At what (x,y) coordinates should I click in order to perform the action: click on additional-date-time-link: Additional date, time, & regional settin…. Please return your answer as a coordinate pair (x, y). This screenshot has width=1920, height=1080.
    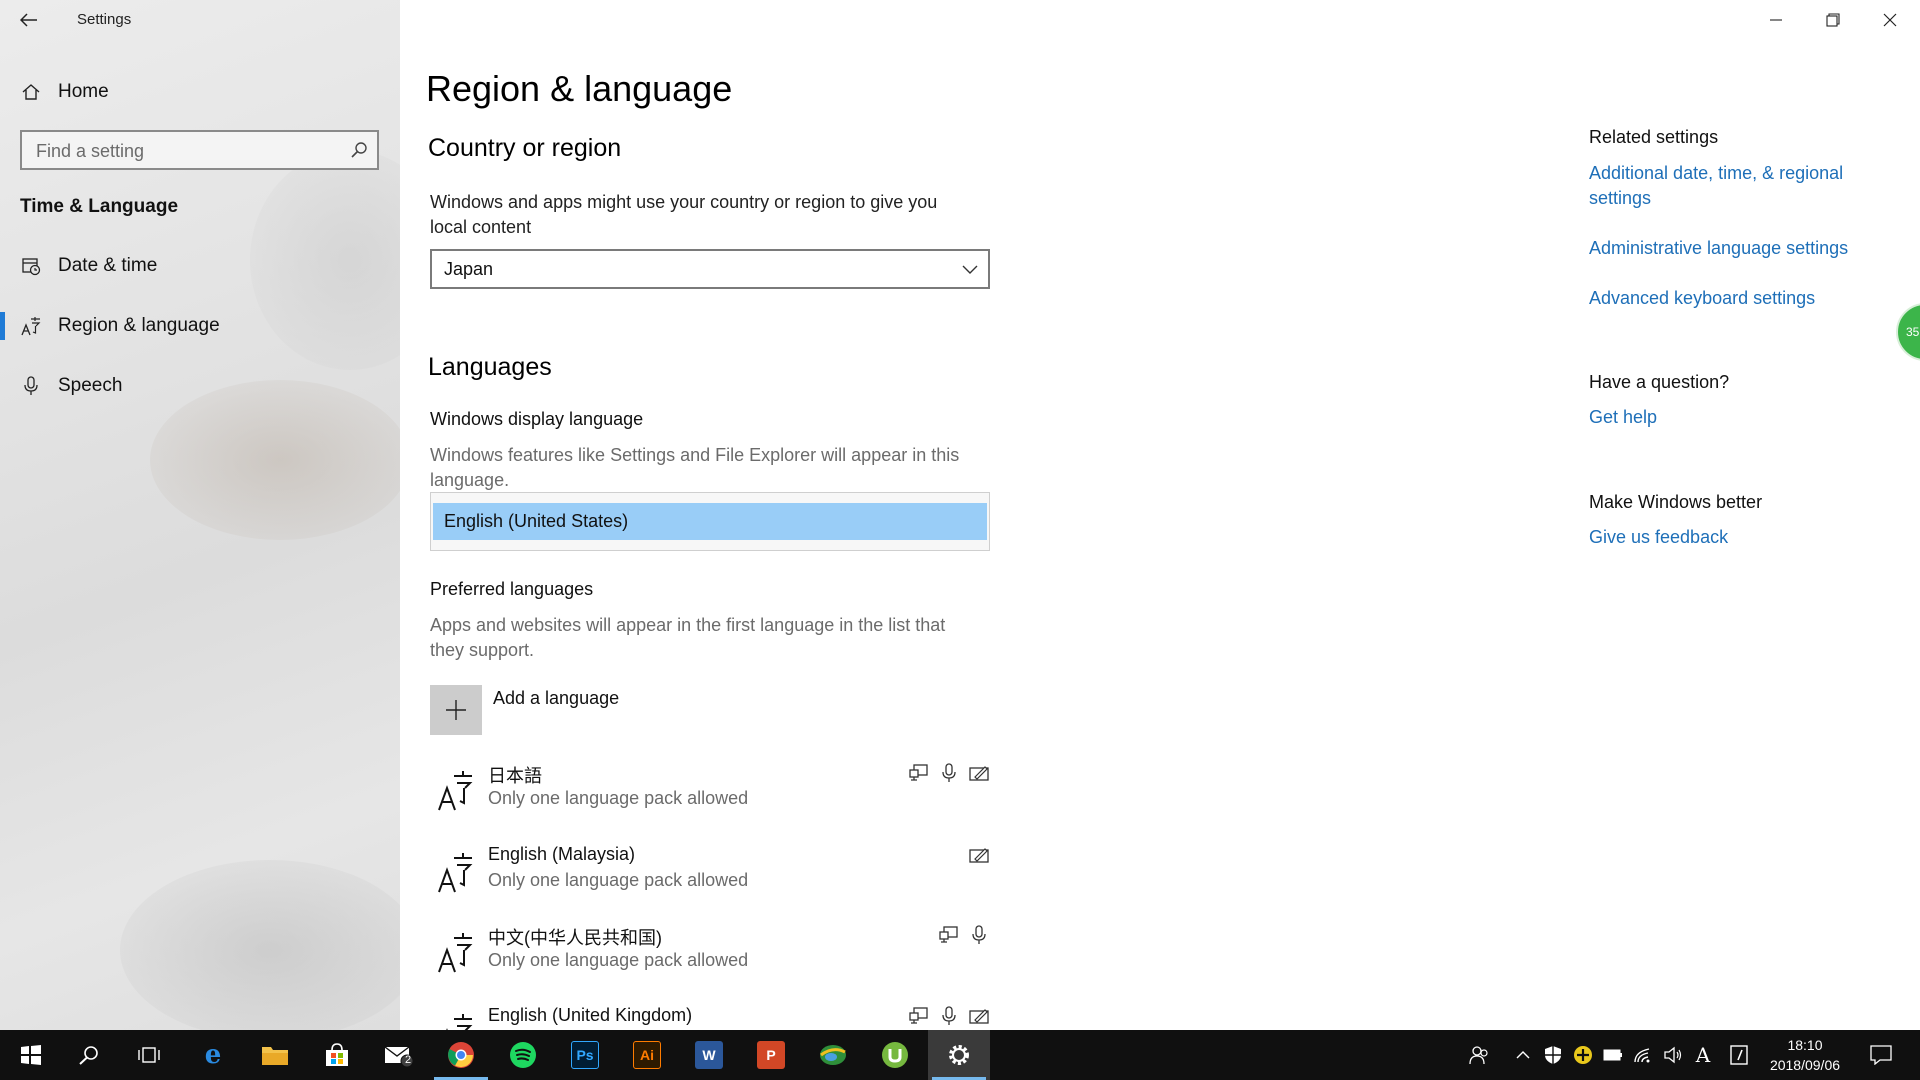
    Looking at the image, I should click on (1739, 186).